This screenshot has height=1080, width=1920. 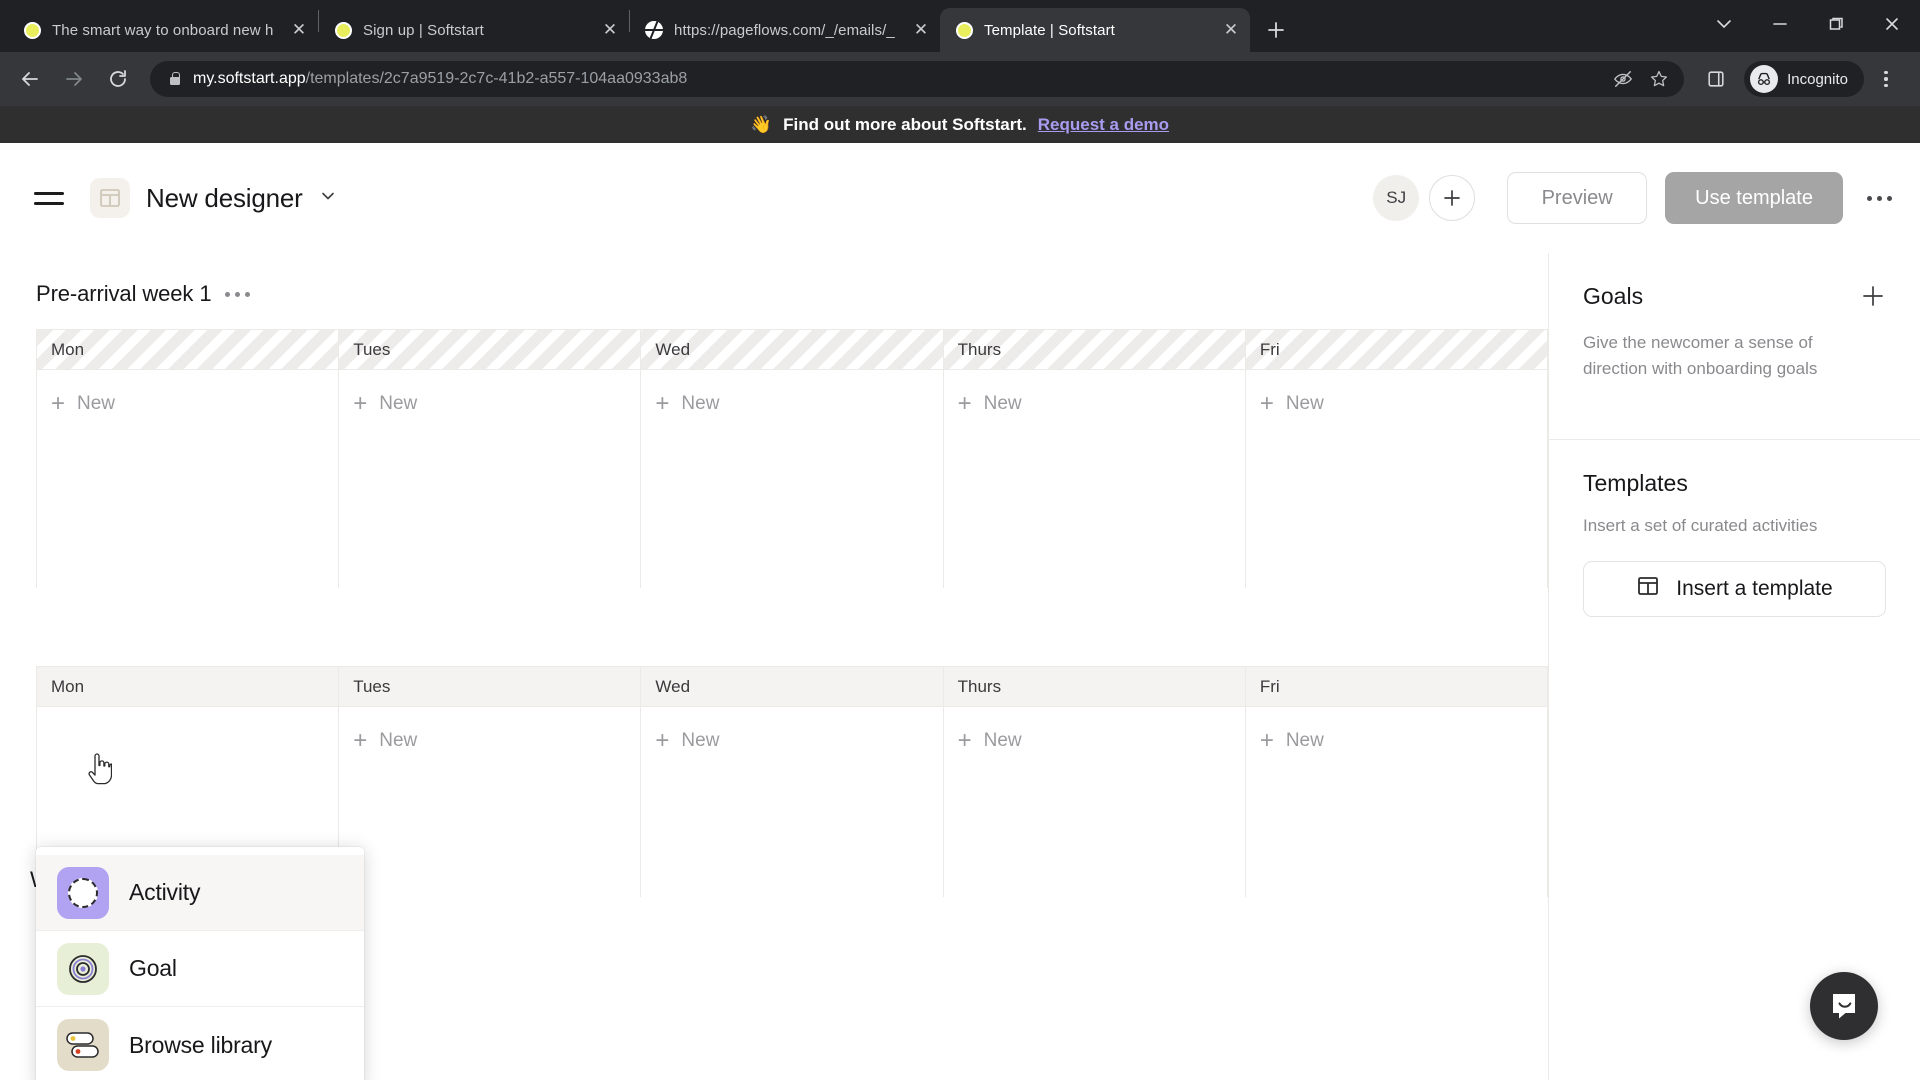 I want to click on day-header-label: Wed, so click(x=792, y=350).